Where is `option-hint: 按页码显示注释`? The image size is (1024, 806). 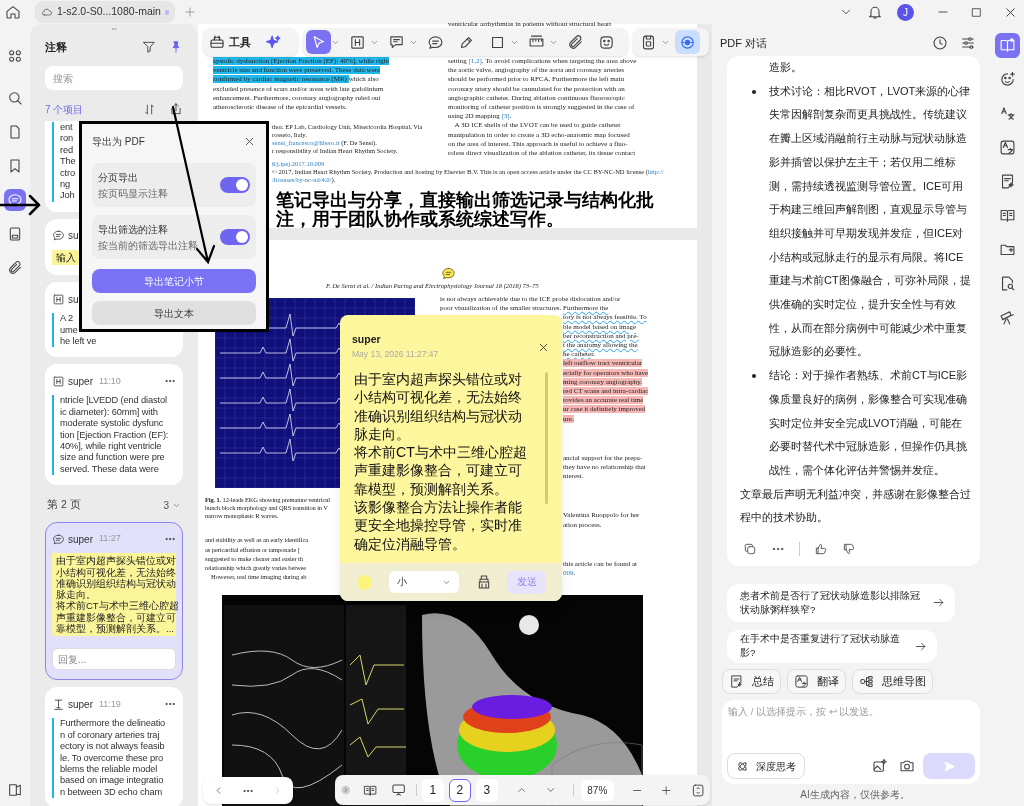
option-hint: 按页码显示注释 is located at coordinates (133, 193).